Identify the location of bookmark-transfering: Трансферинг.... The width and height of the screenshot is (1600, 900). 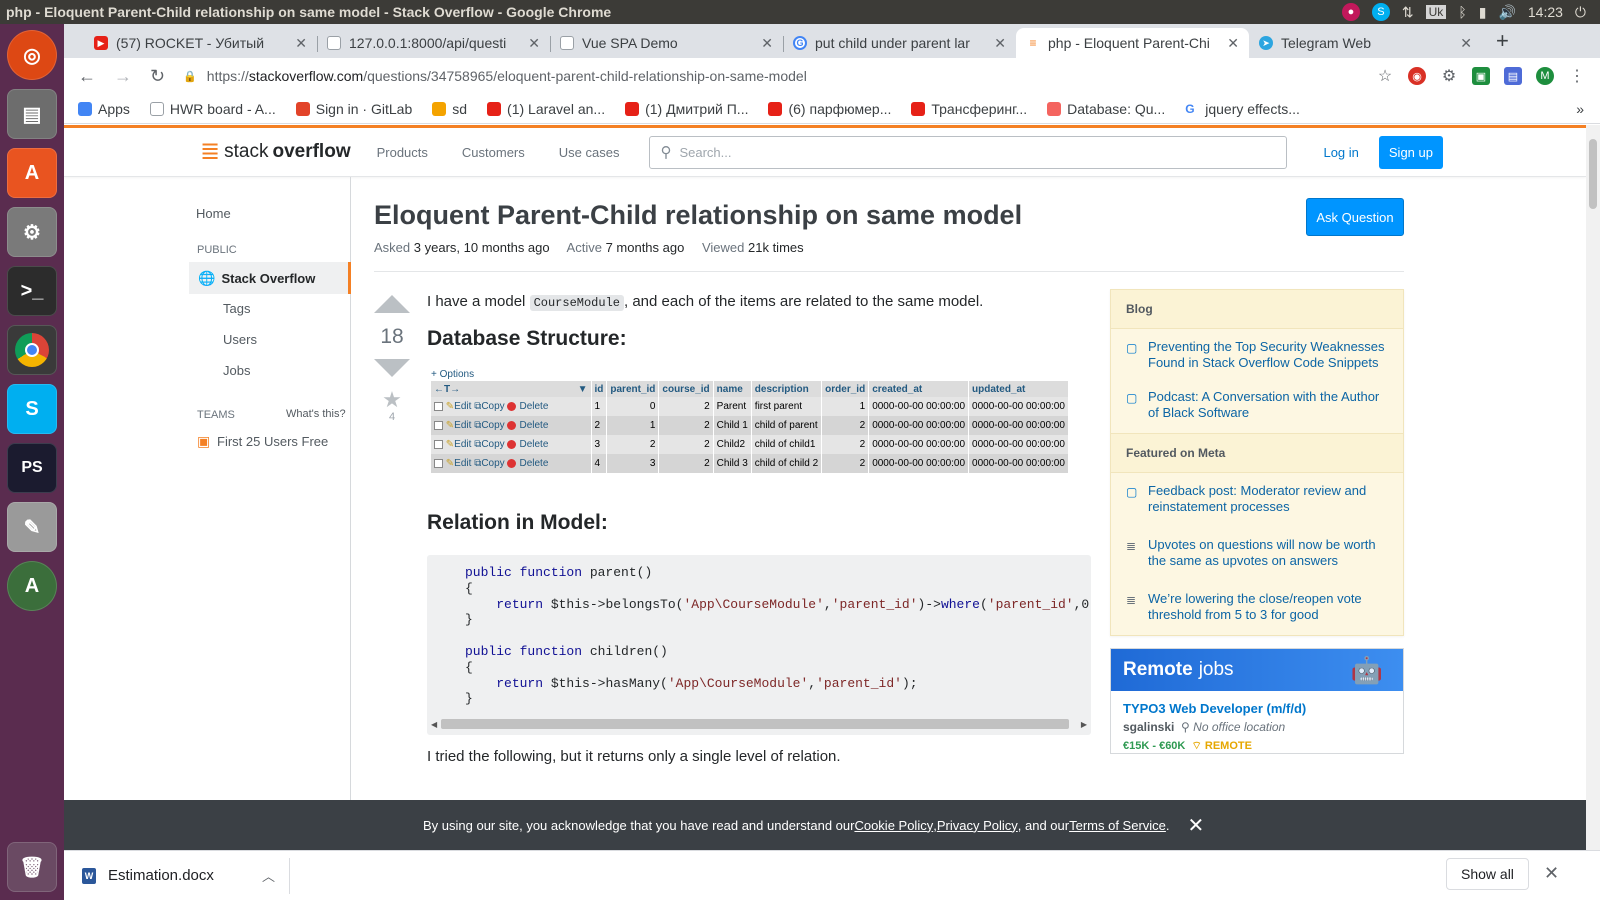
(969, 109).